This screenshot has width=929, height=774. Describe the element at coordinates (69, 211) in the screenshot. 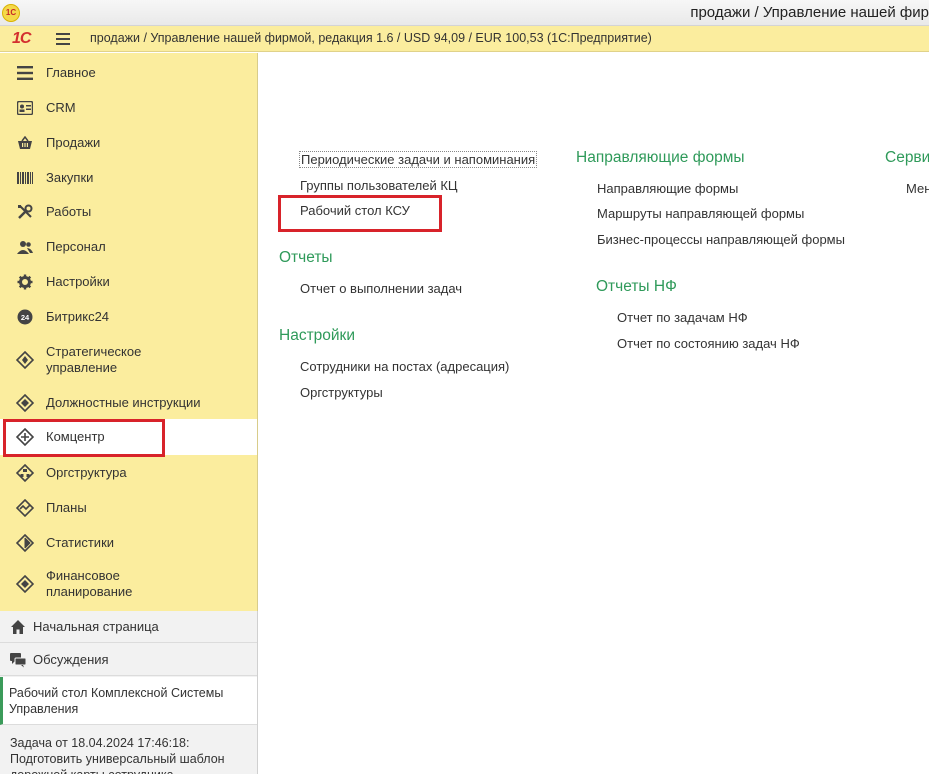

I see `sidebar-item-label: Работы` at that location.